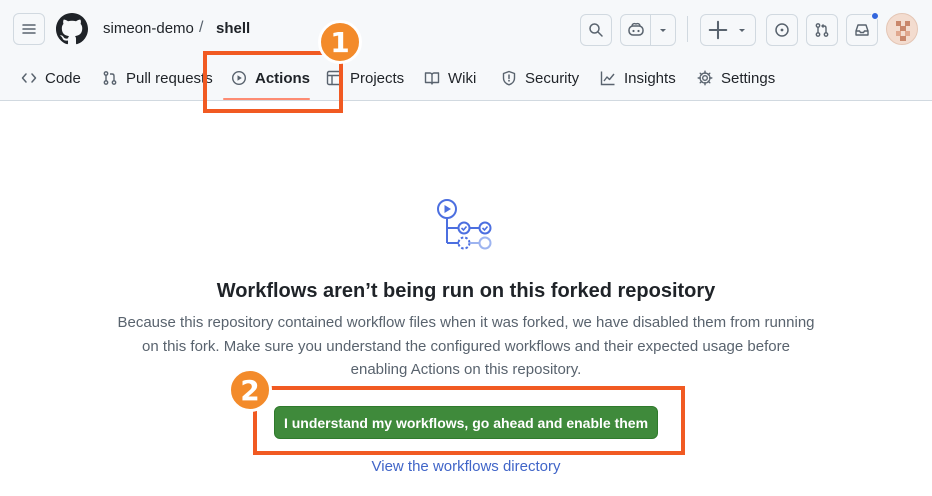  I want to click on pull-requests-button, so click(822, 30).